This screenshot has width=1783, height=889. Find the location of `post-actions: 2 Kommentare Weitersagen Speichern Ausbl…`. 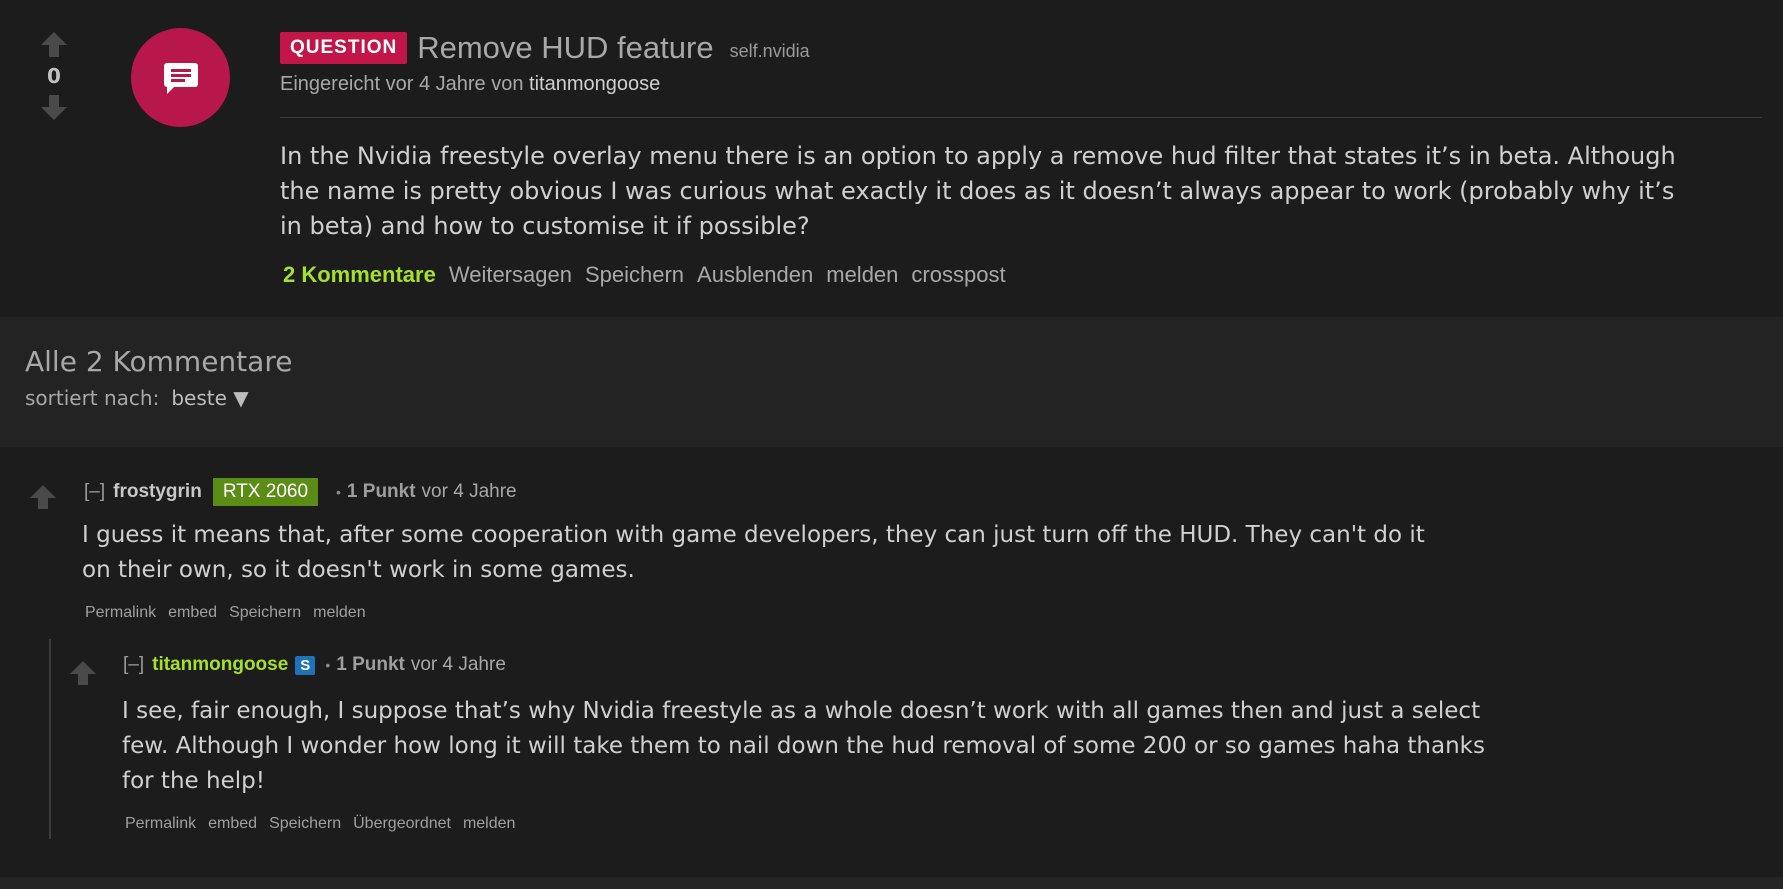

post-actions: 2 Kommentare Weitersagen Speichern Ausbl… is located at coordinates (644, 275).